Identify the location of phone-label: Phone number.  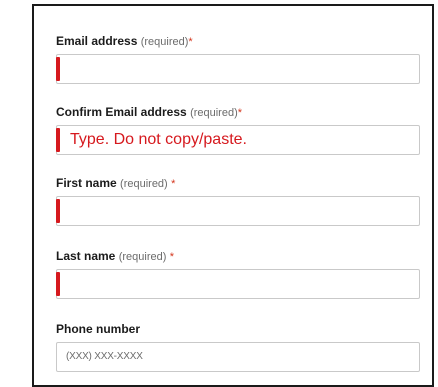
(98, 329).